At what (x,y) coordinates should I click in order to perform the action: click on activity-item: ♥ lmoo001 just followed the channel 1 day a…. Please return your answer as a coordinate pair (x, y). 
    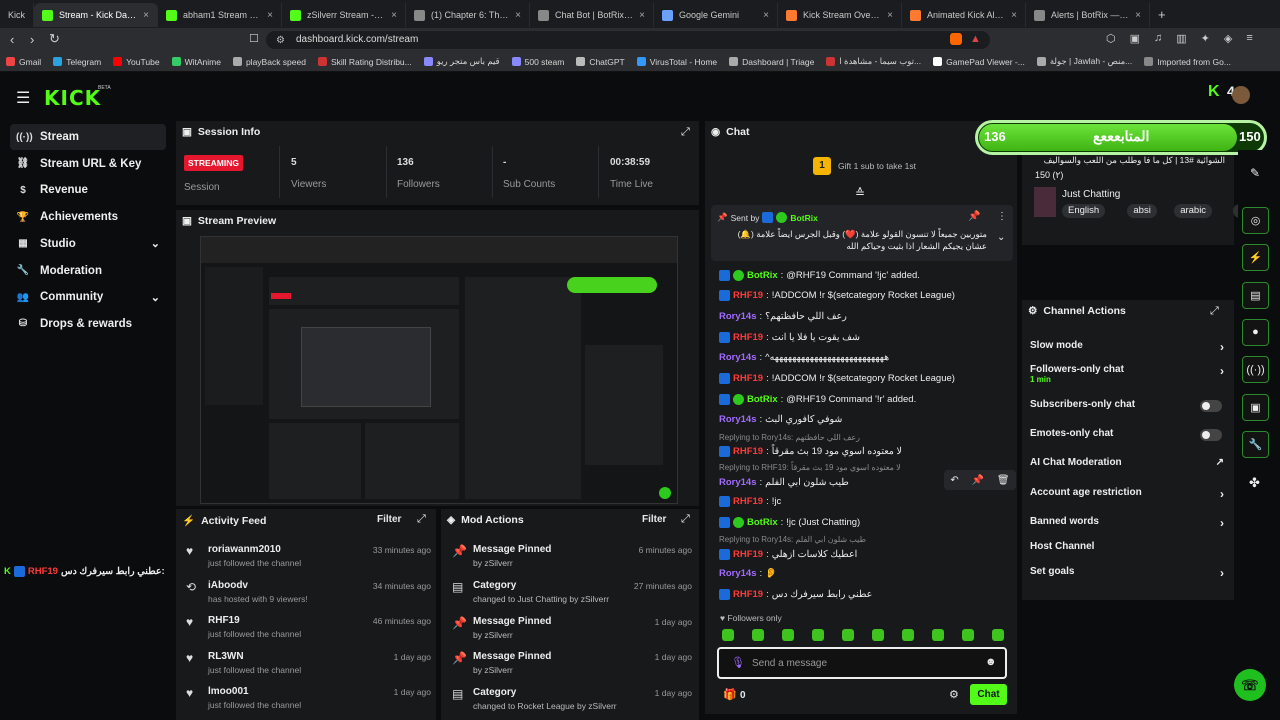
    Looking at the image, I should click on (308, 702).